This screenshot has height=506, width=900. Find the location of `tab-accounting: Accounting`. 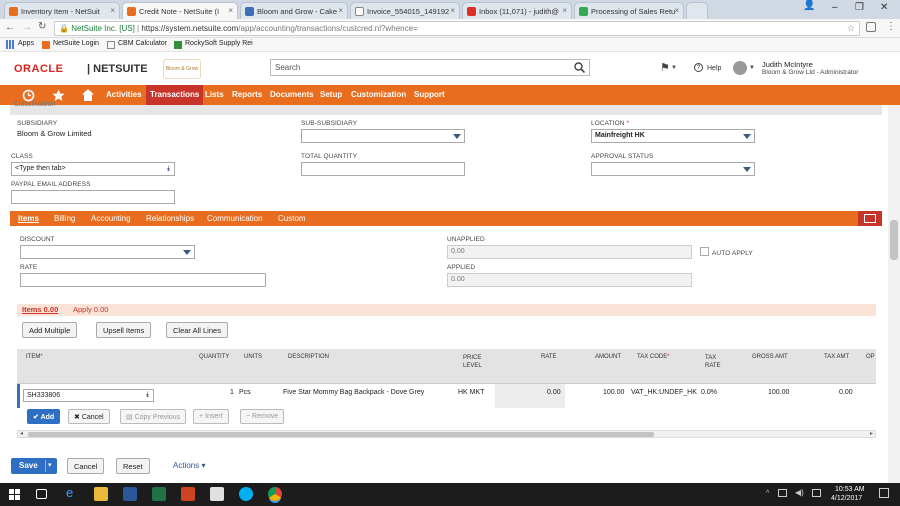

tab-accounting: Accounting is located at coordinates (111, 218).